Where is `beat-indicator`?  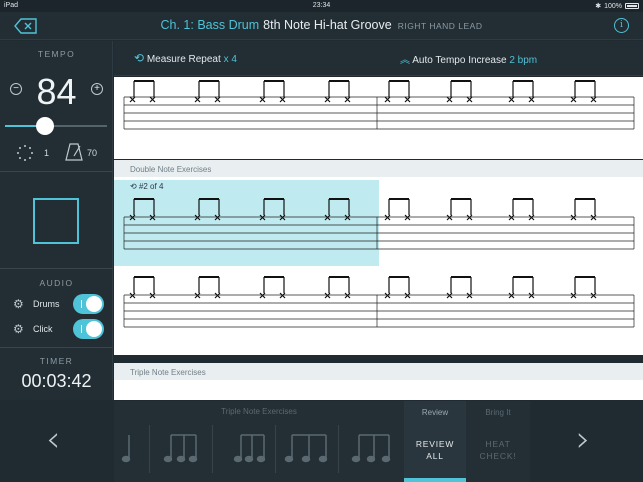 beat-indicator is located at coordinates (56, 221).